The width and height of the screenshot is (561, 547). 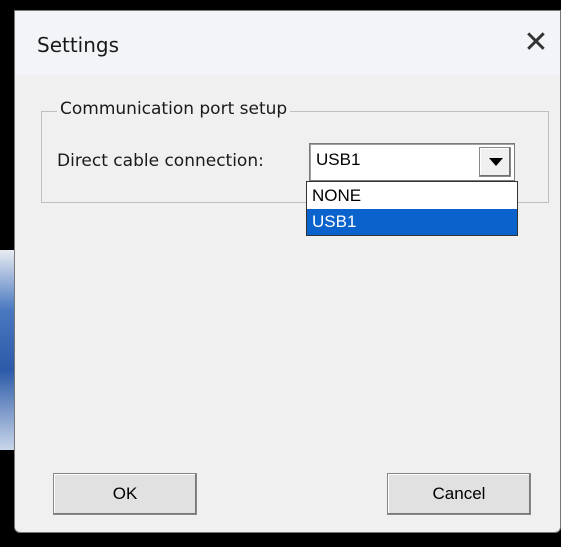 I want to click on direct-cable-connection-combobox: USB1, so click(x=412, y=162).